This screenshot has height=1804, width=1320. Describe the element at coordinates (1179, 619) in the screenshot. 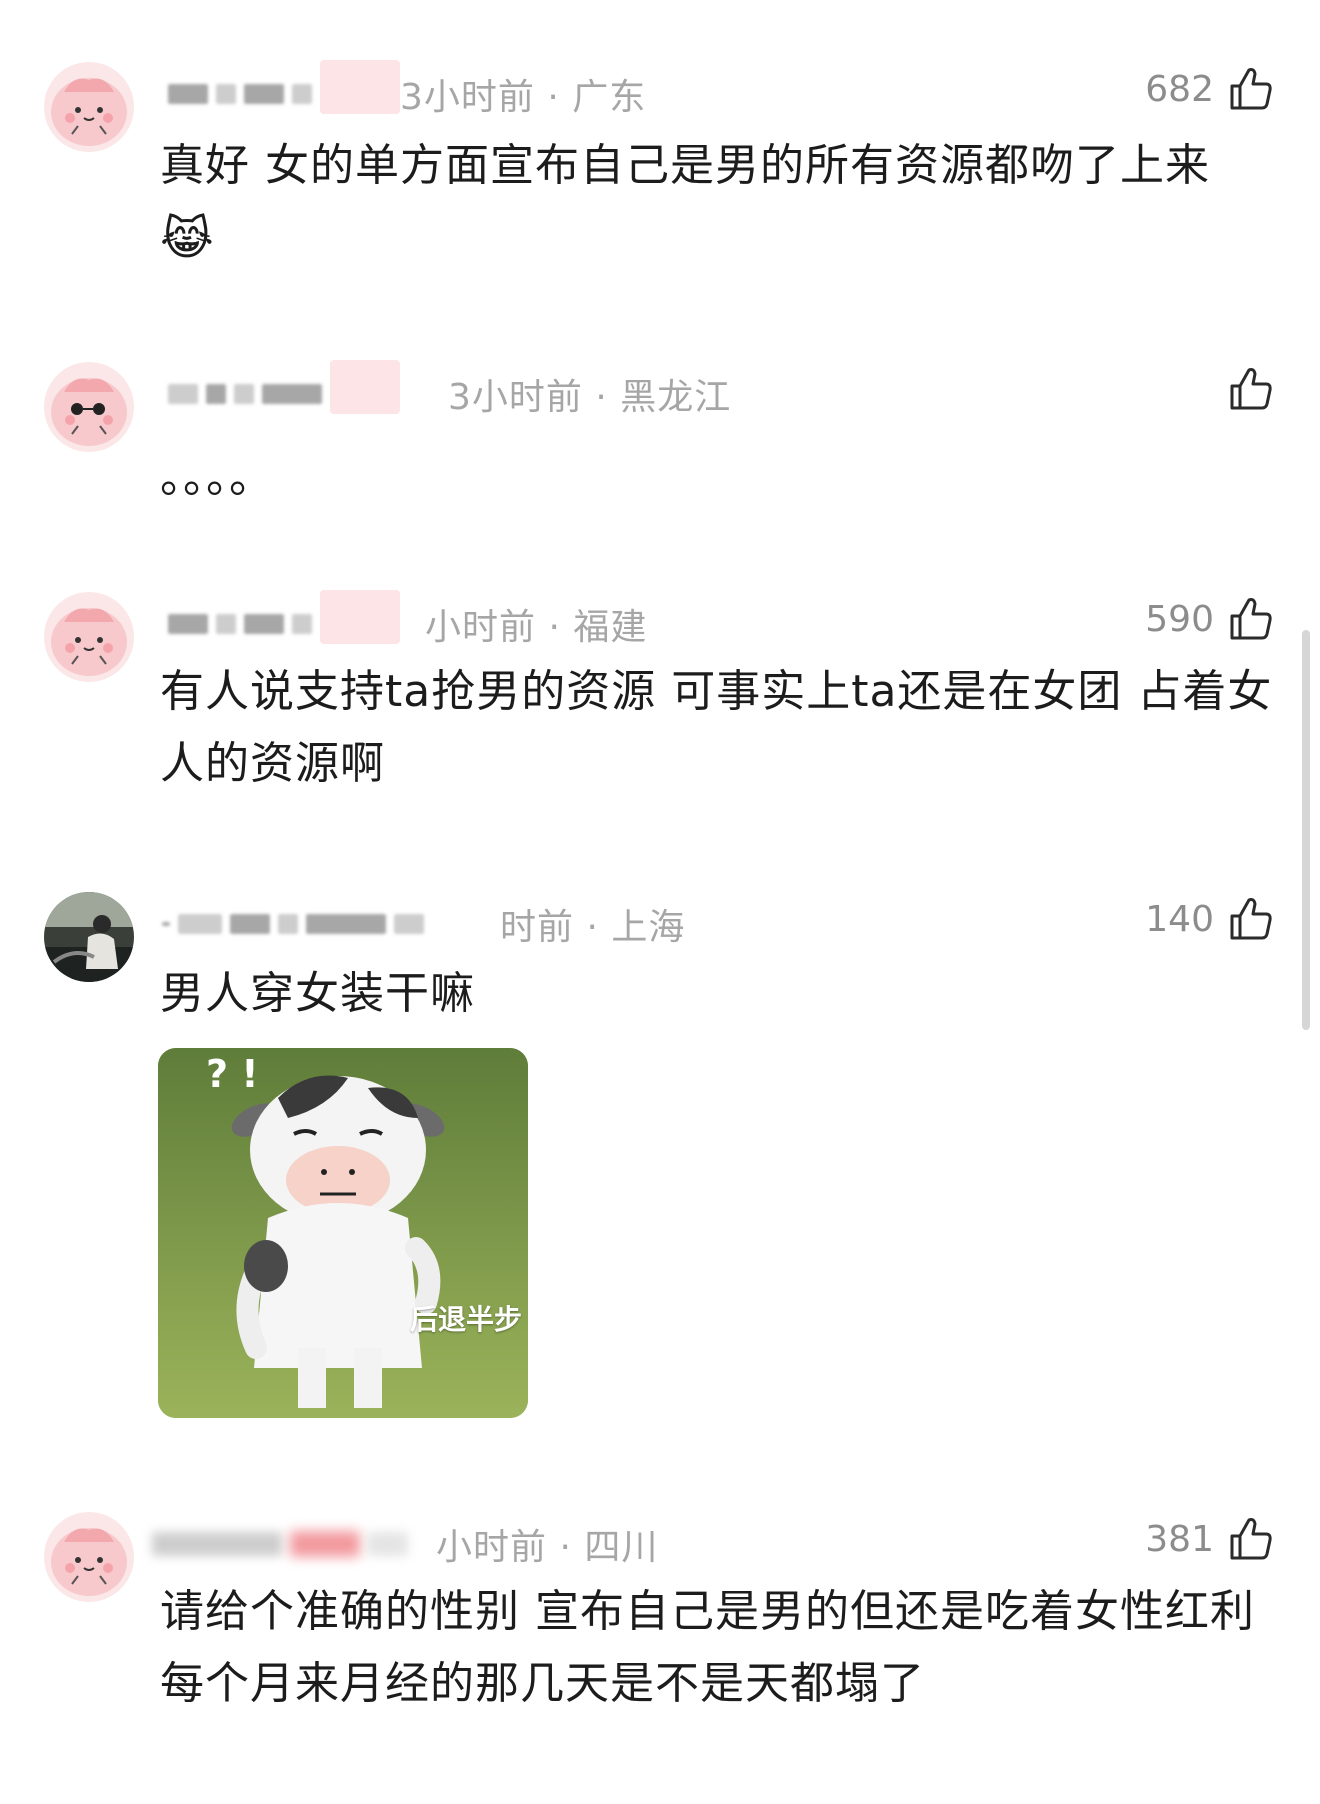

I see `like-count: 590` at that location.